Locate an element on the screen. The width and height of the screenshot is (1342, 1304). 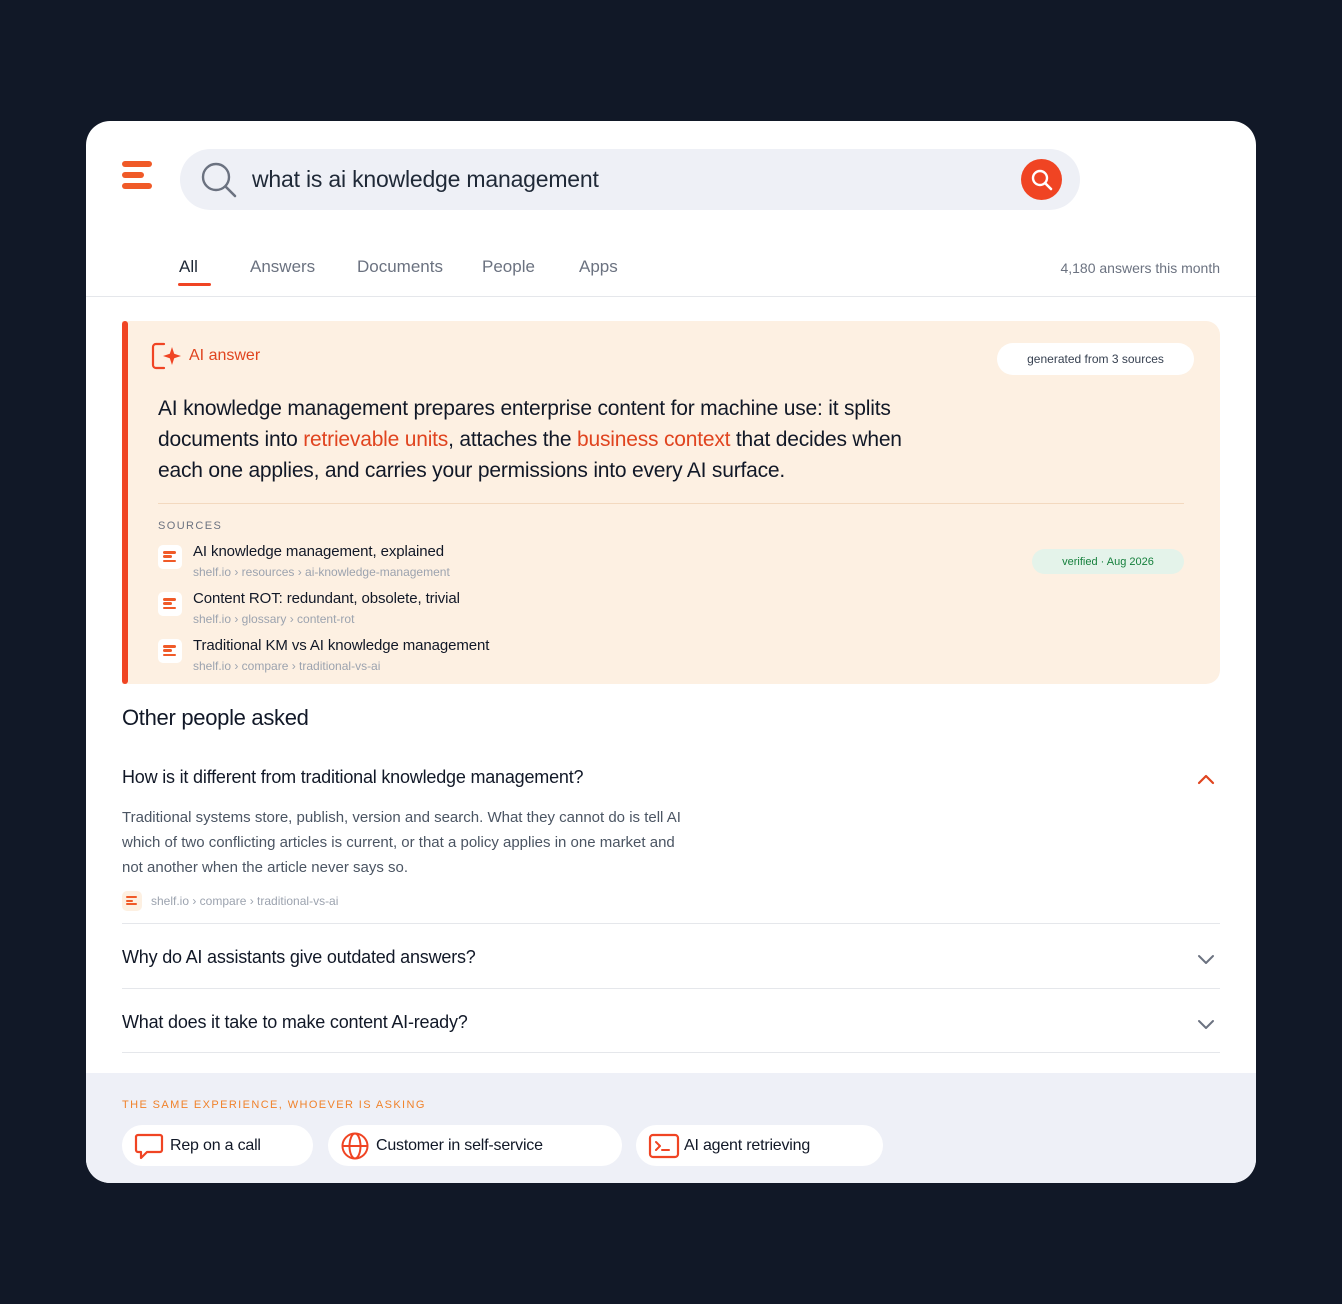
faq-source-link: shelf.io › compare › traditional-vs-ai is located at coordinates (322, 902).